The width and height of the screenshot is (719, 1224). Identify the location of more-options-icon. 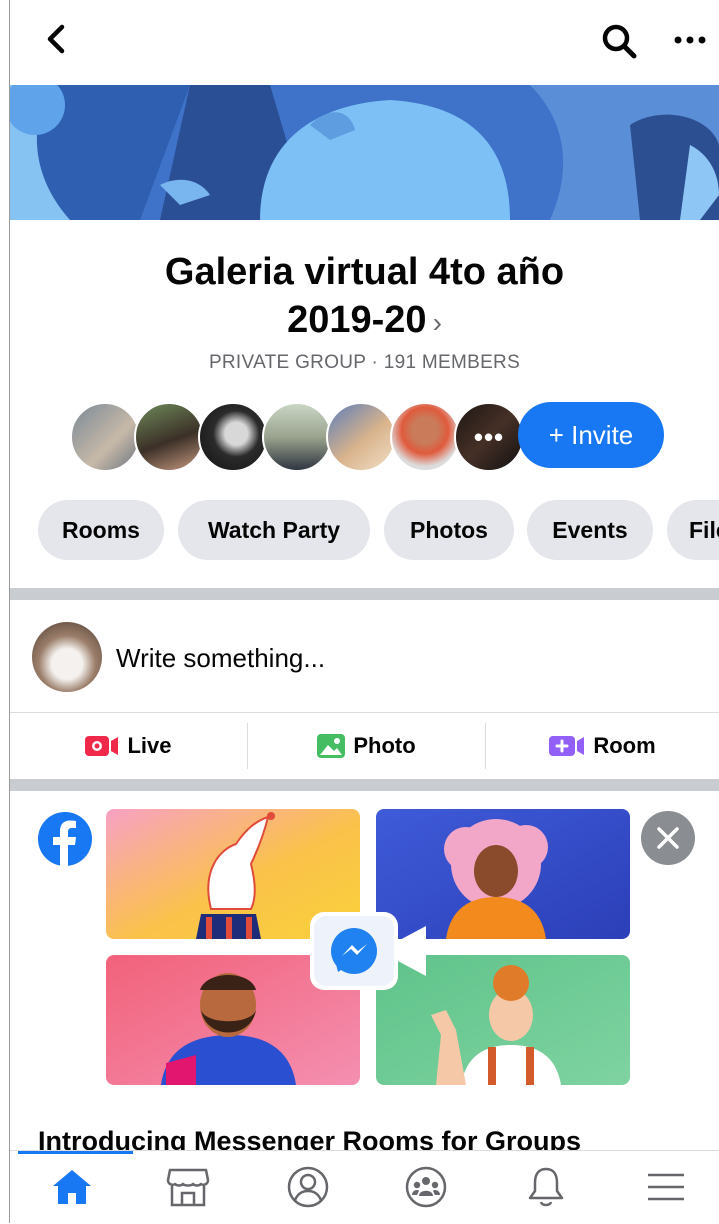
(690, 40).